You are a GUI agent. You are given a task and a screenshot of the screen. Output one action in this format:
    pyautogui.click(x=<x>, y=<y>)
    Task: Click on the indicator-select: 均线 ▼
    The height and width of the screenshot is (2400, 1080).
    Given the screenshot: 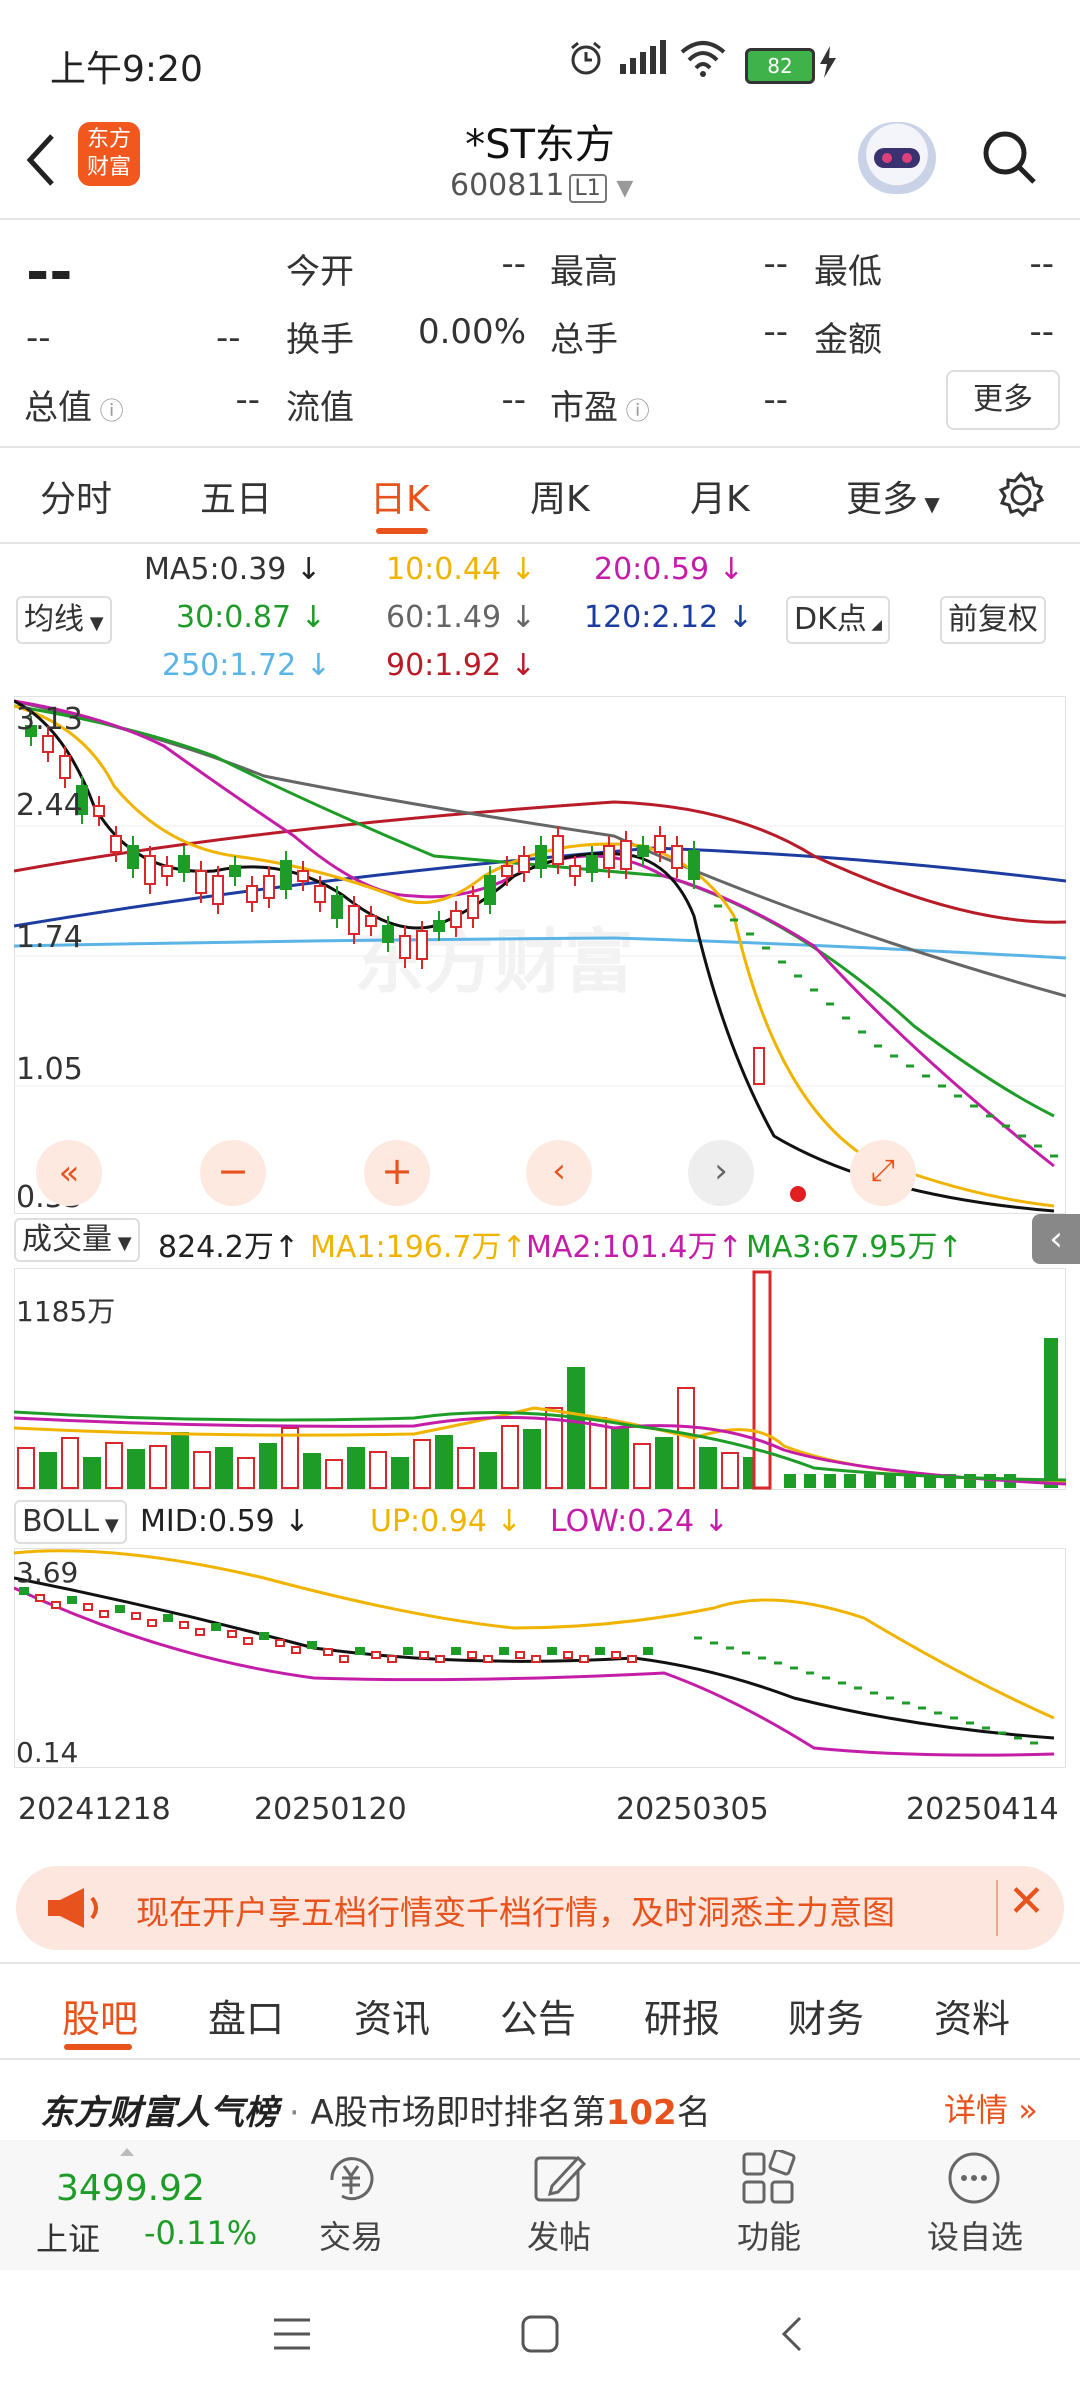 What is the action you would take?
    pyautogui.click(x=64, y=620)
    